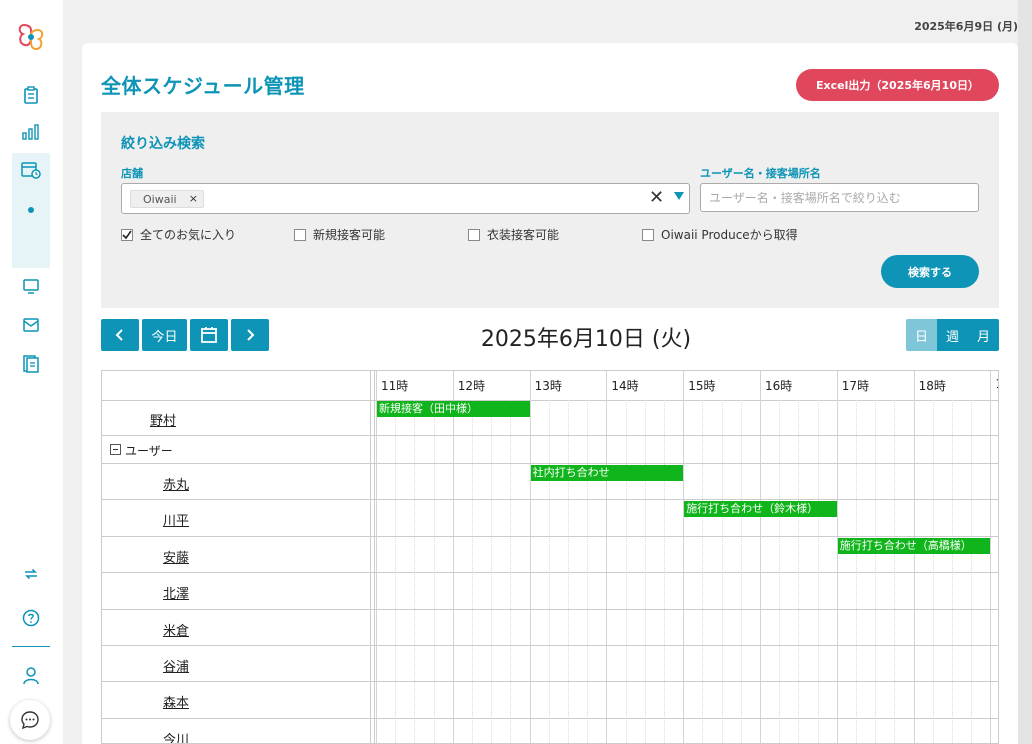 This screenshot has width=1032, height=744. I want to click on hour-label: 12時, so click(471, 386).